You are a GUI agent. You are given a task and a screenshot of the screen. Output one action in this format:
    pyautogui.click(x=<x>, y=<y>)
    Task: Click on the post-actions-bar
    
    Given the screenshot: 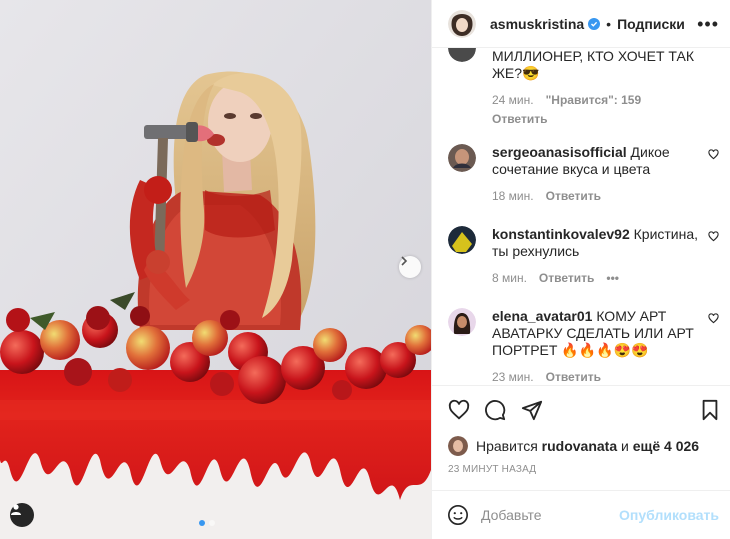 What is the action you would take?
    pyautogui.click(x=581, y=410)
    